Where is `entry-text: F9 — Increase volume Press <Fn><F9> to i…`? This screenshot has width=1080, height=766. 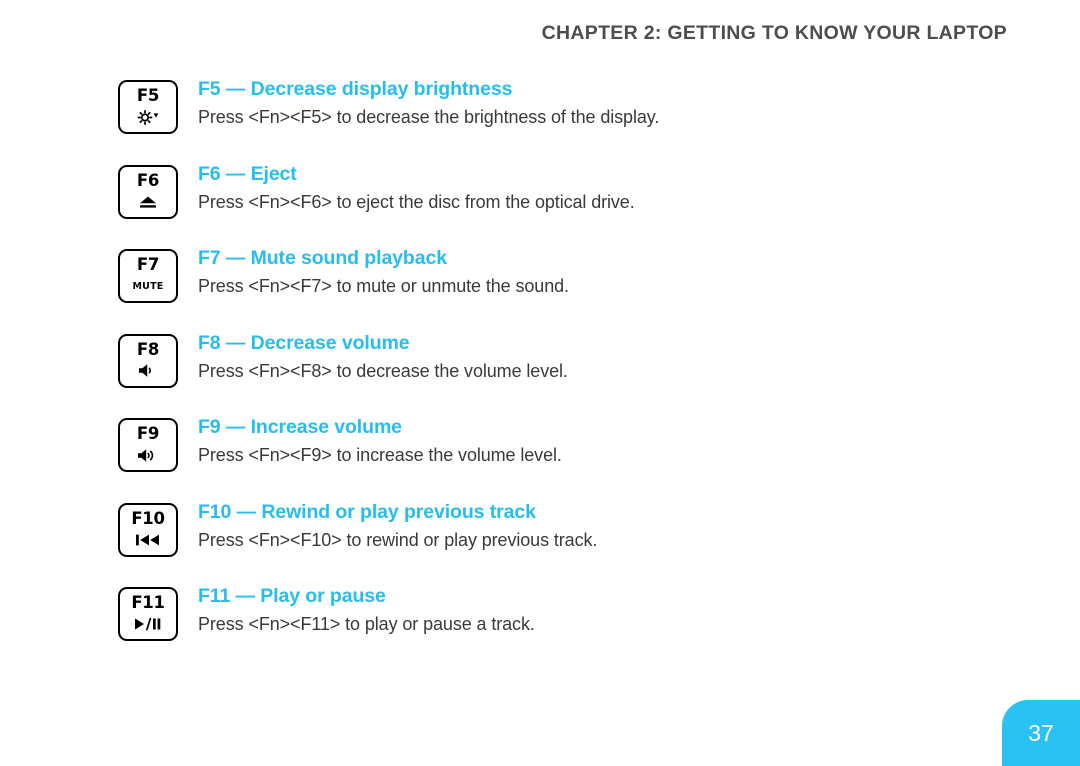 entry-text: F9 — Increase volume Press <Fn><F9> to i… is located at coordinates (619, 441).